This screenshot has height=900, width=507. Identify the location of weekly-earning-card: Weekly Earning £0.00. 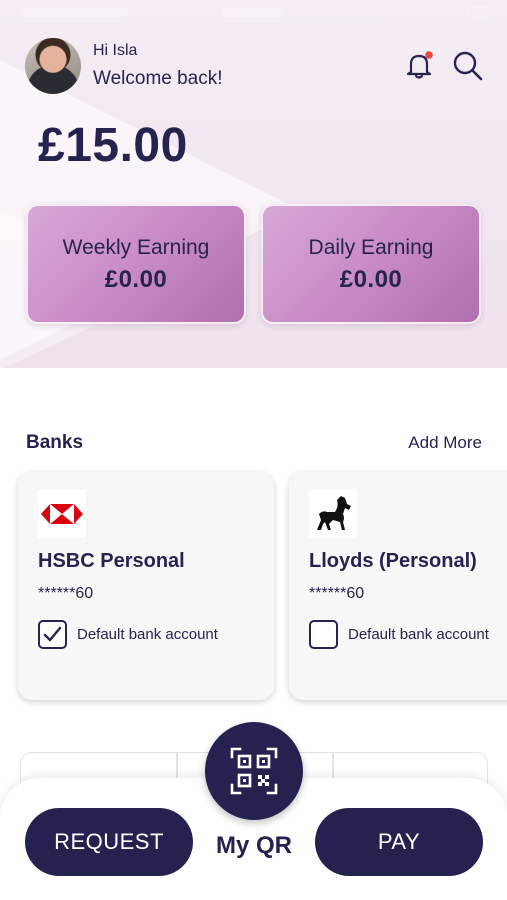
(136, 264).